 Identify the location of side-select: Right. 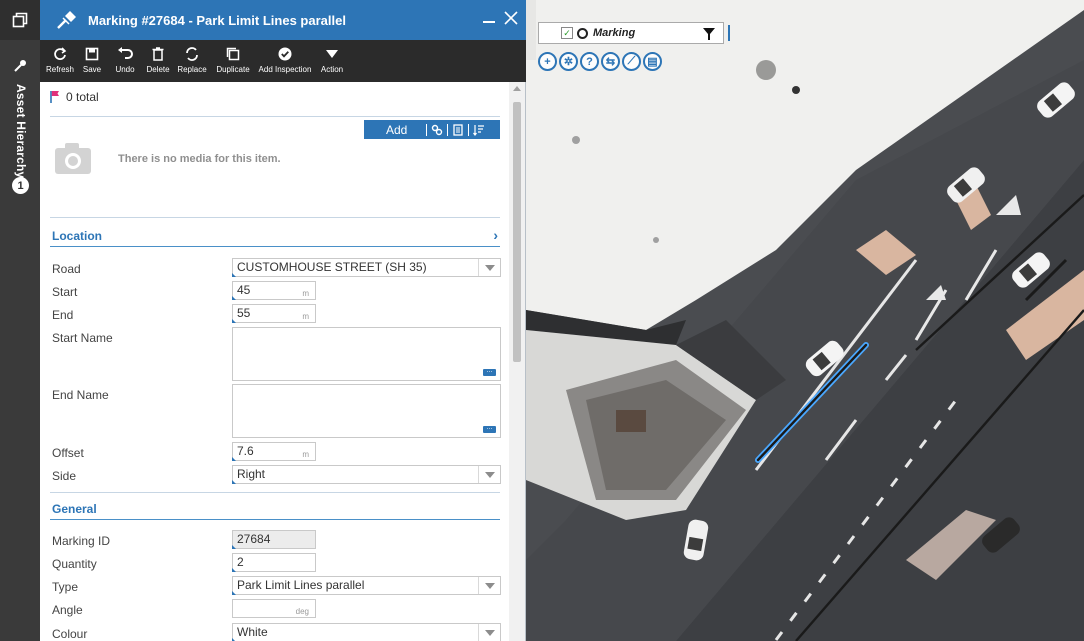
(366, 474).